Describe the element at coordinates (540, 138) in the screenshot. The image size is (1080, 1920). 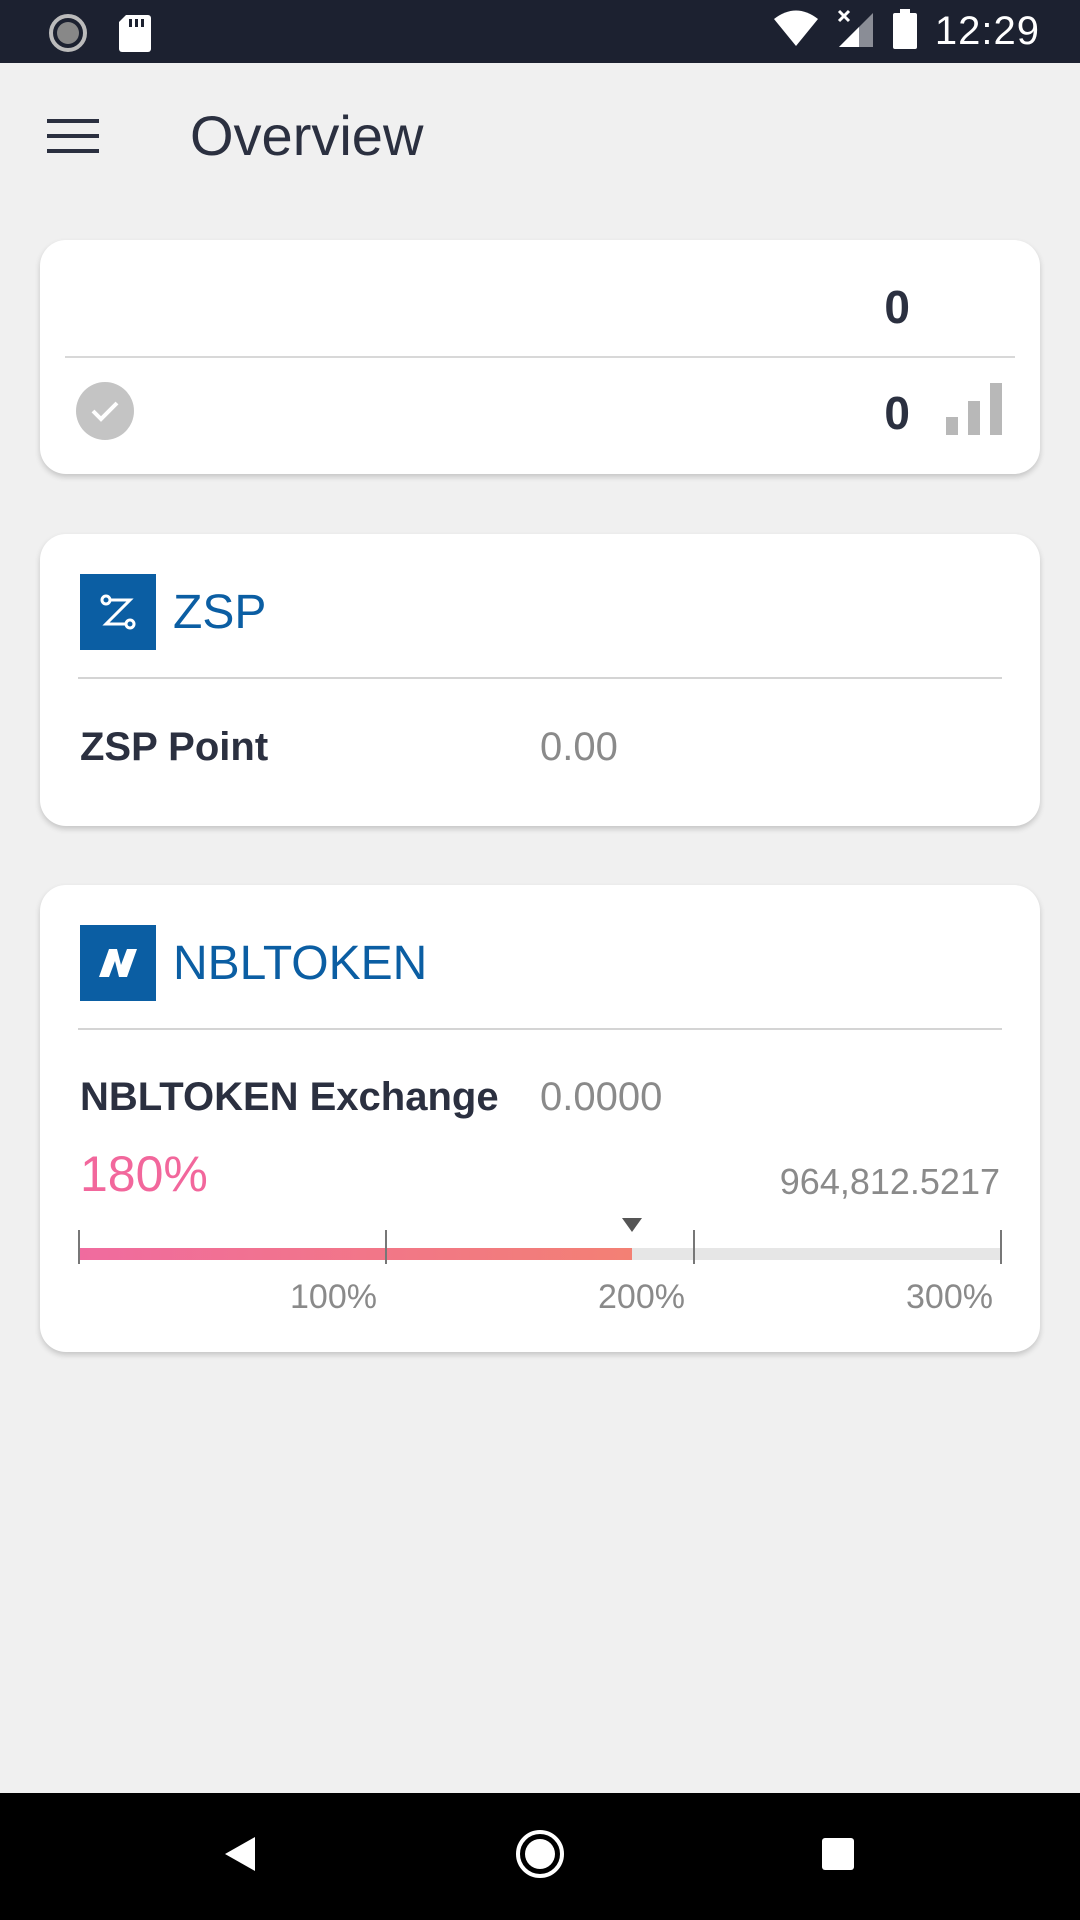
I see `app-bar: Overview` at that location.